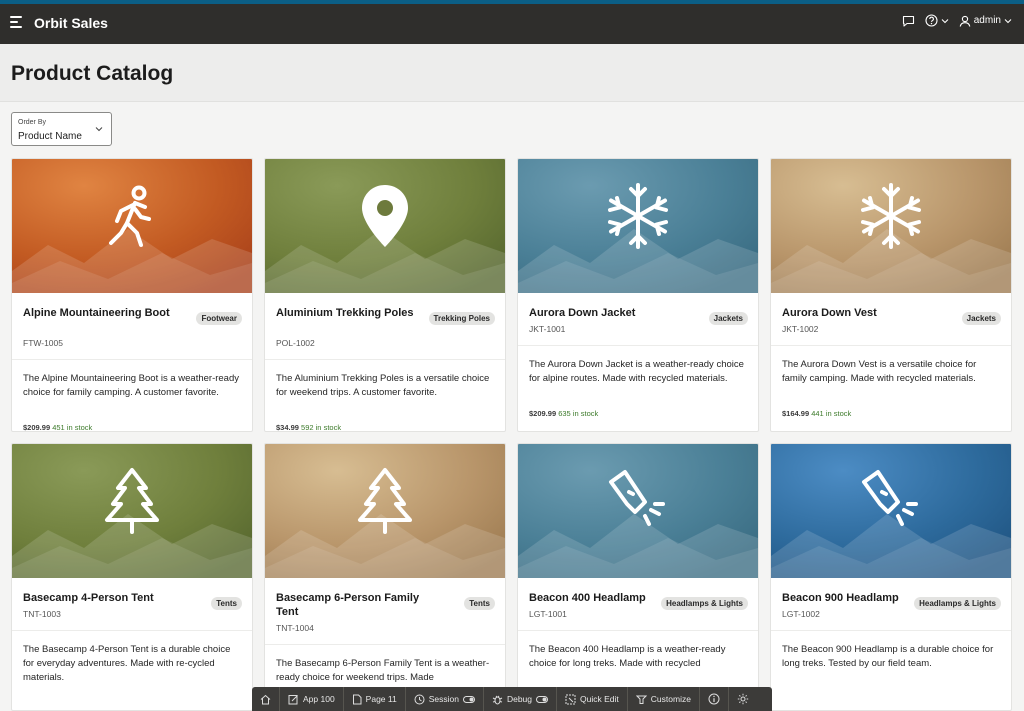 The width and height of the screenshot is (1024, 711). I want to click on devbar-customize-button: Customize, so click(664, 699).